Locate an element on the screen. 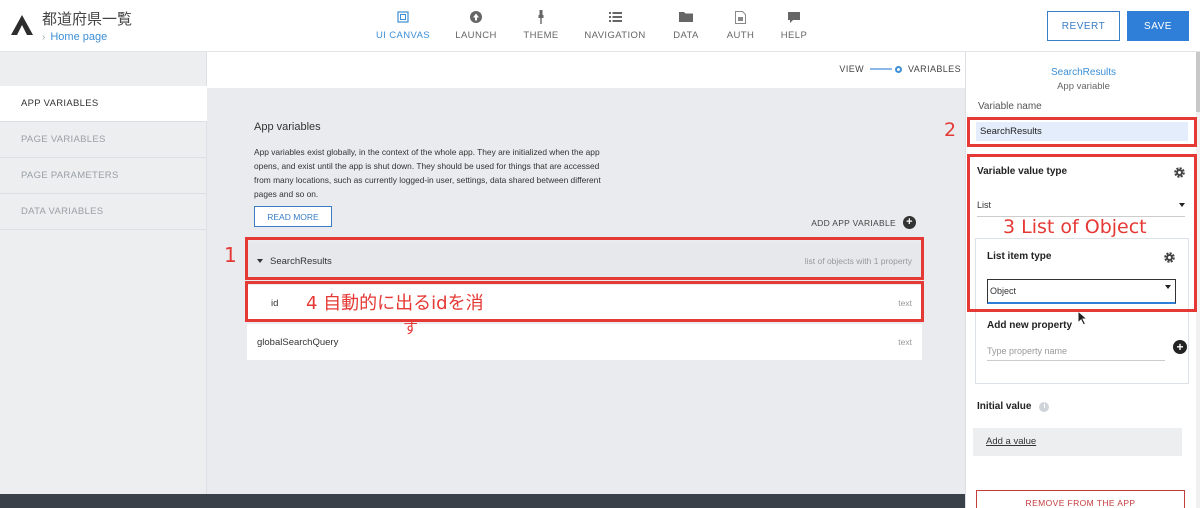 The width and height of the screenshot is (1200, 508). annotation-label-4-cont: す is located at coordinates (411, 328).